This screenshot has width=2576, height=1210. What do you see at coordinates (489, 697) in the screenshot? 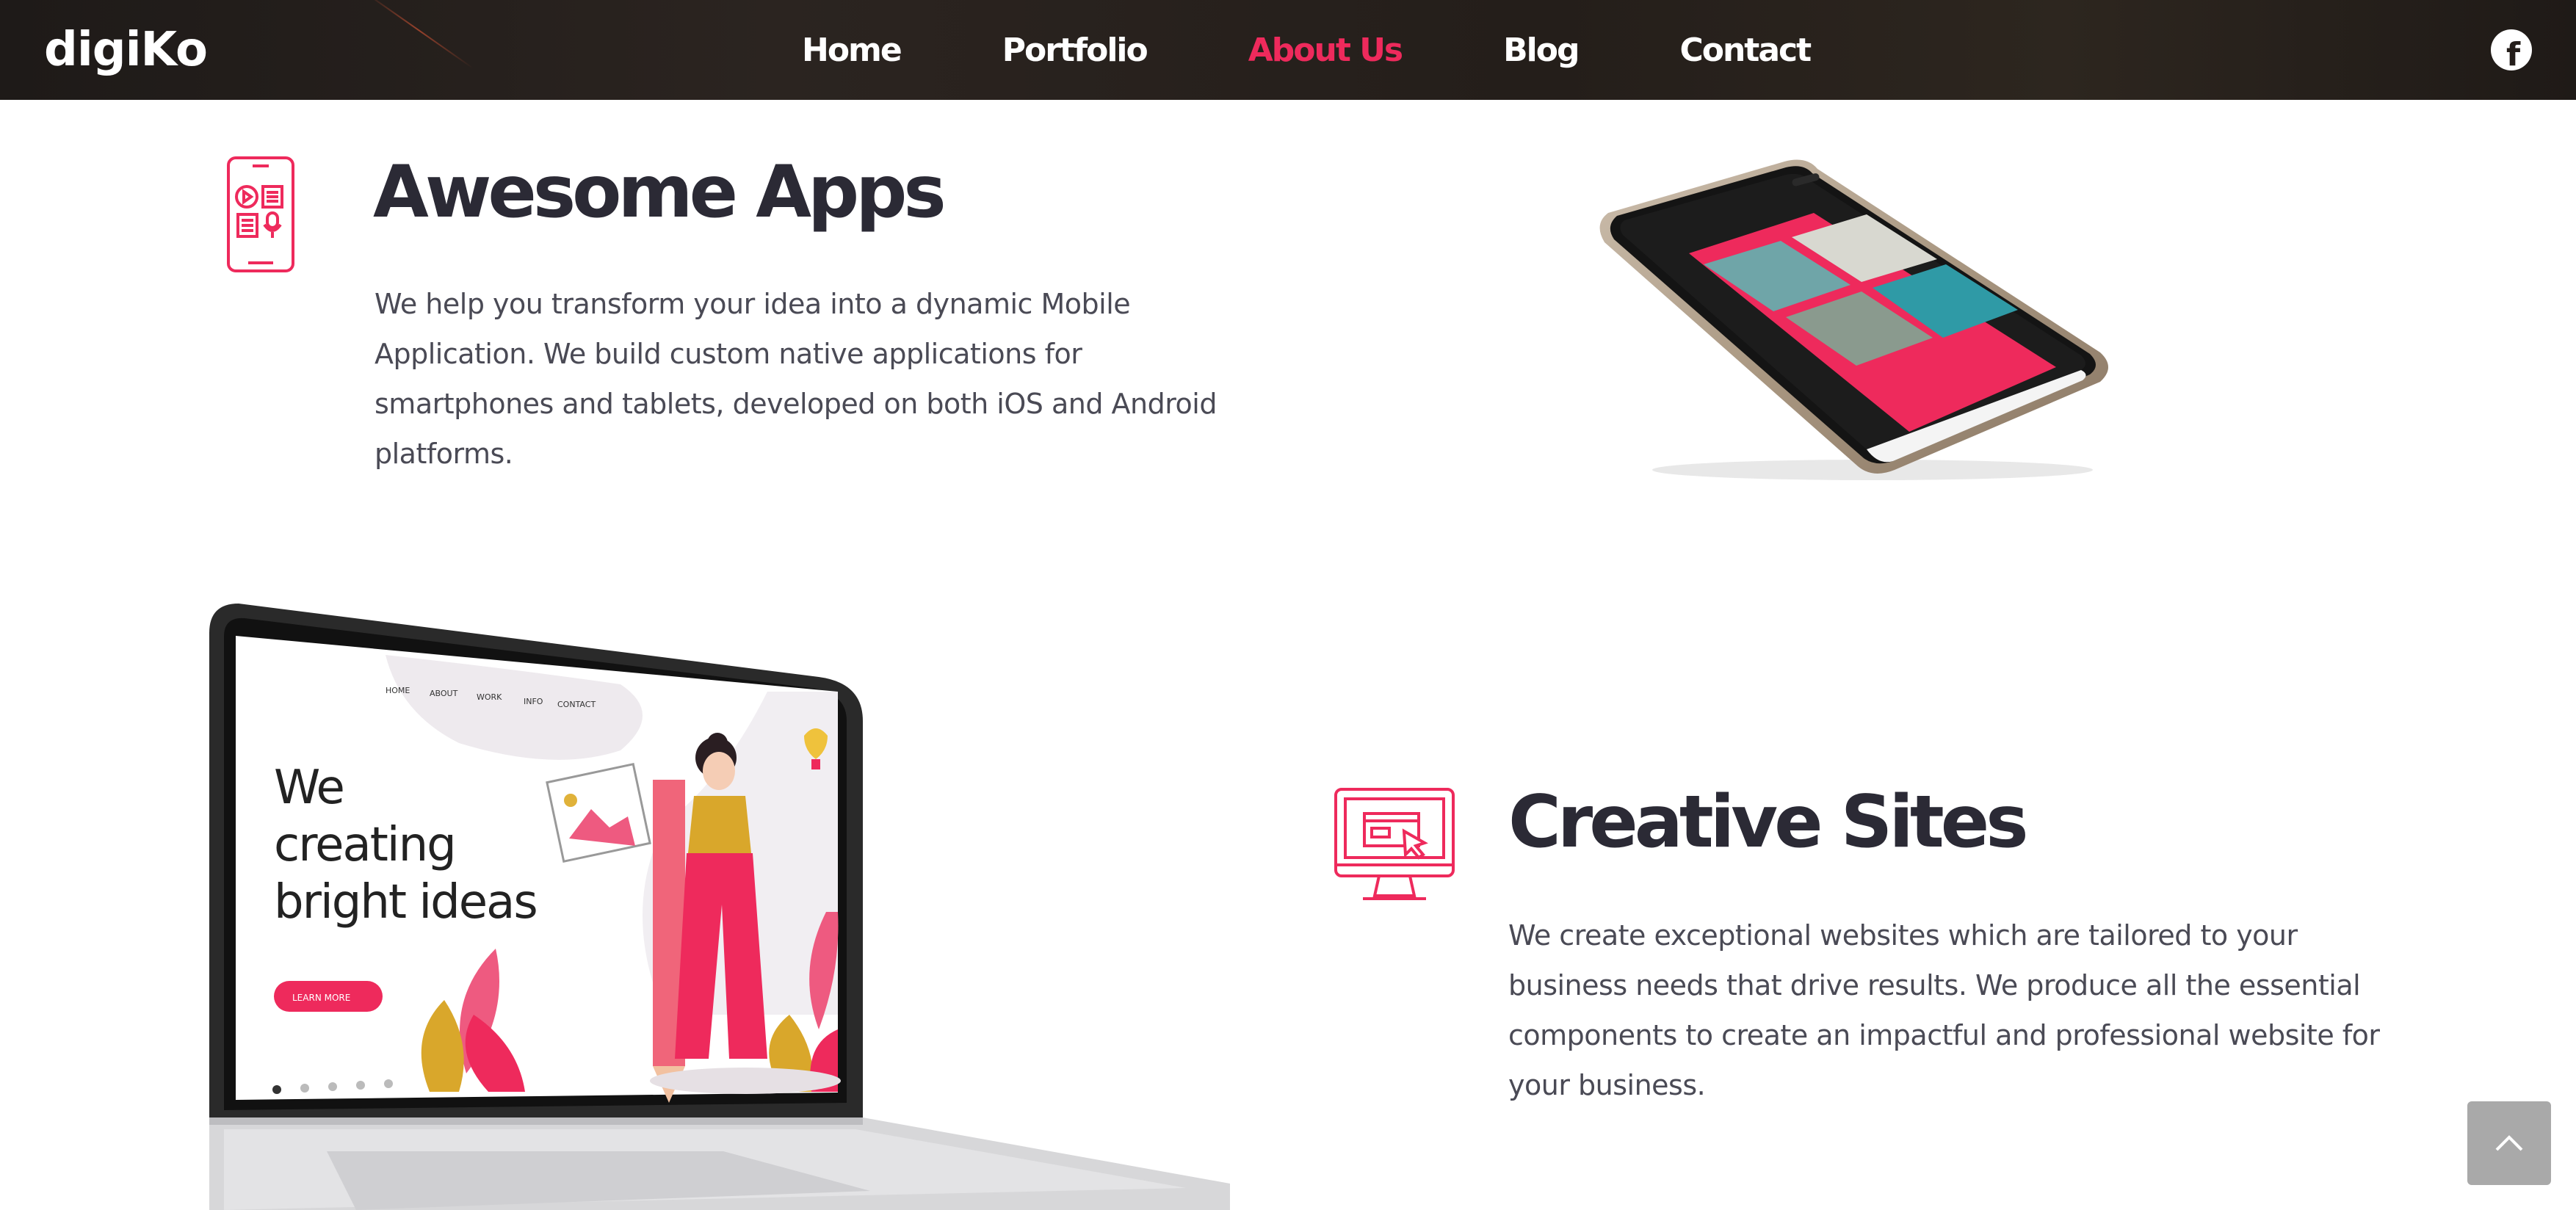
I see `svg-text: WORK` at bounding box center [489, 697].